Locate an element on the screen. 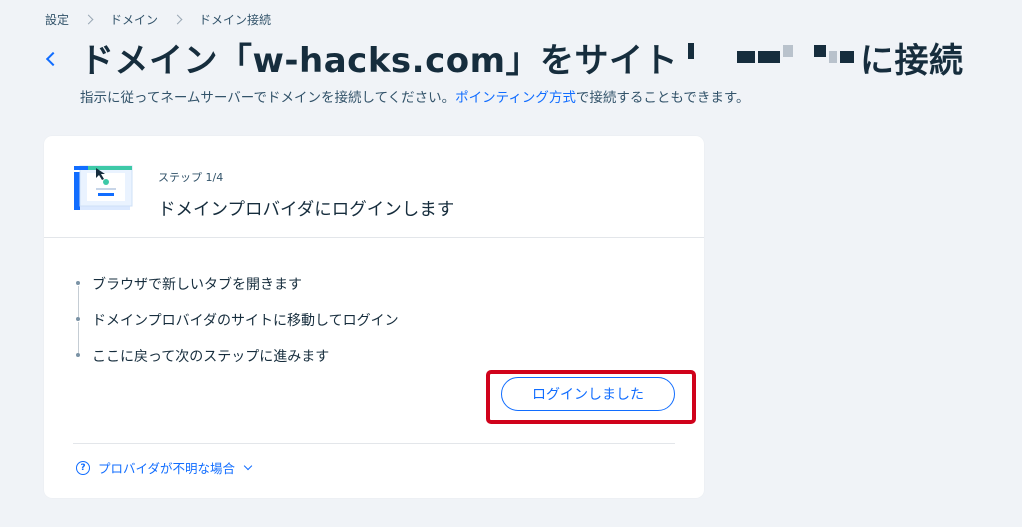  breadcrumb-domain-connect: ドメイン接続 is located at coordinates (235, 19).